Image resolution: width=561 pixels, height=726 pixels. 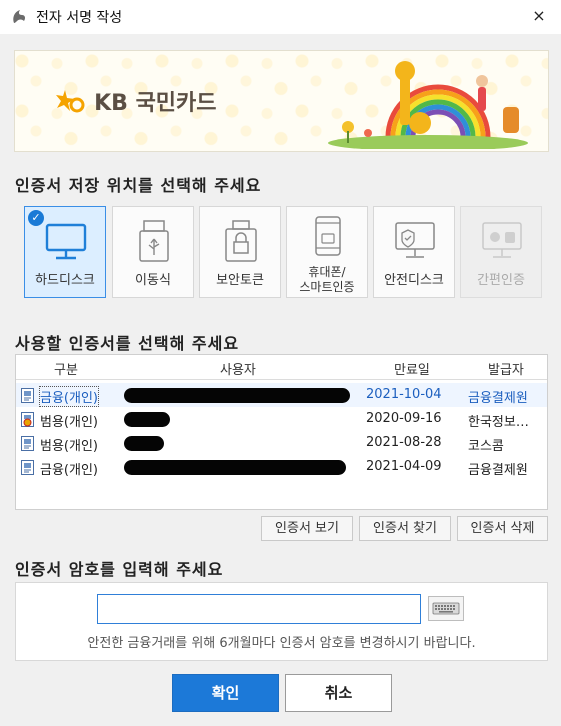 I want to click on storage-security-token: 보안토큰, so click(x=240, y=252).